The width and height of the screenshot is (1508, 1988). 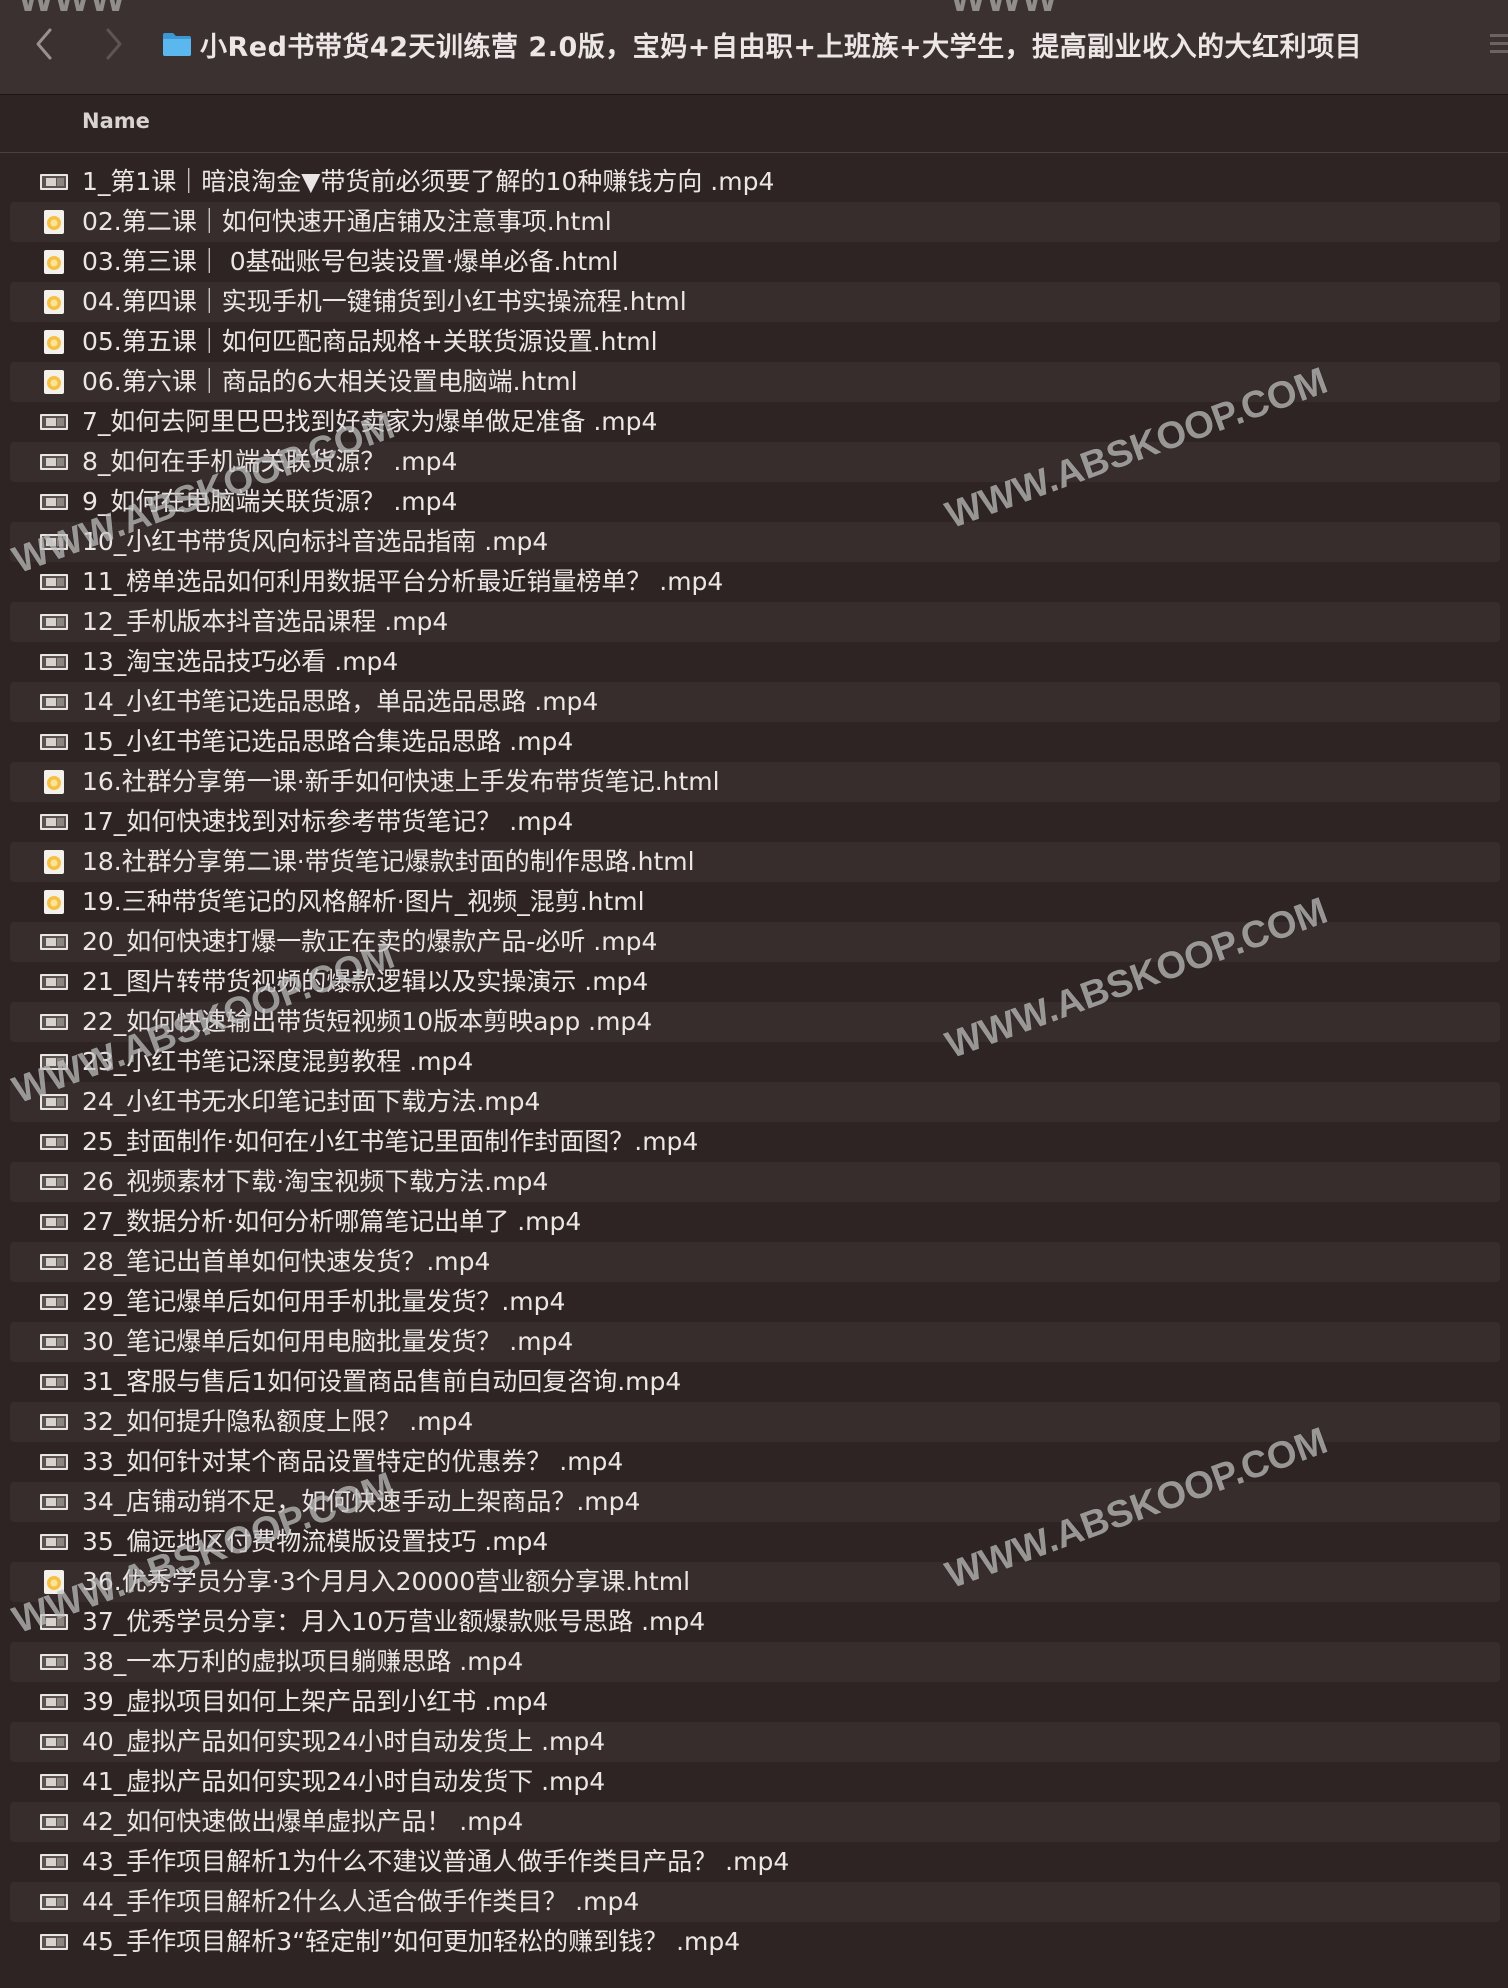 I want to click on file-row: 29_笔记爆单后如何用手机批量发货？.mp4, so click(x=755, y=1302).